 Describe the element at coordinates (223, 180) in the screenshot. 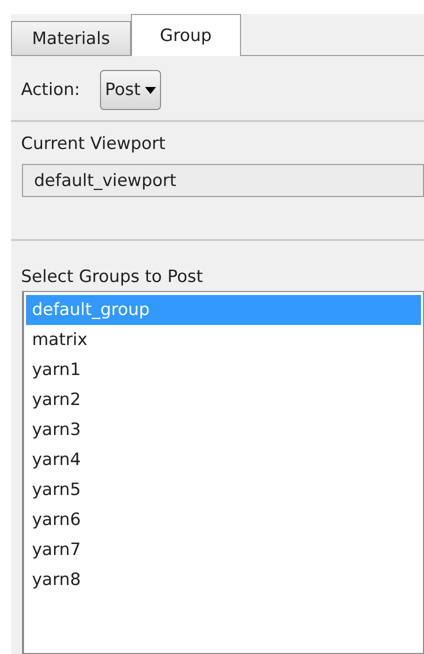

I see `viewport-field: default_viewport` at that location.